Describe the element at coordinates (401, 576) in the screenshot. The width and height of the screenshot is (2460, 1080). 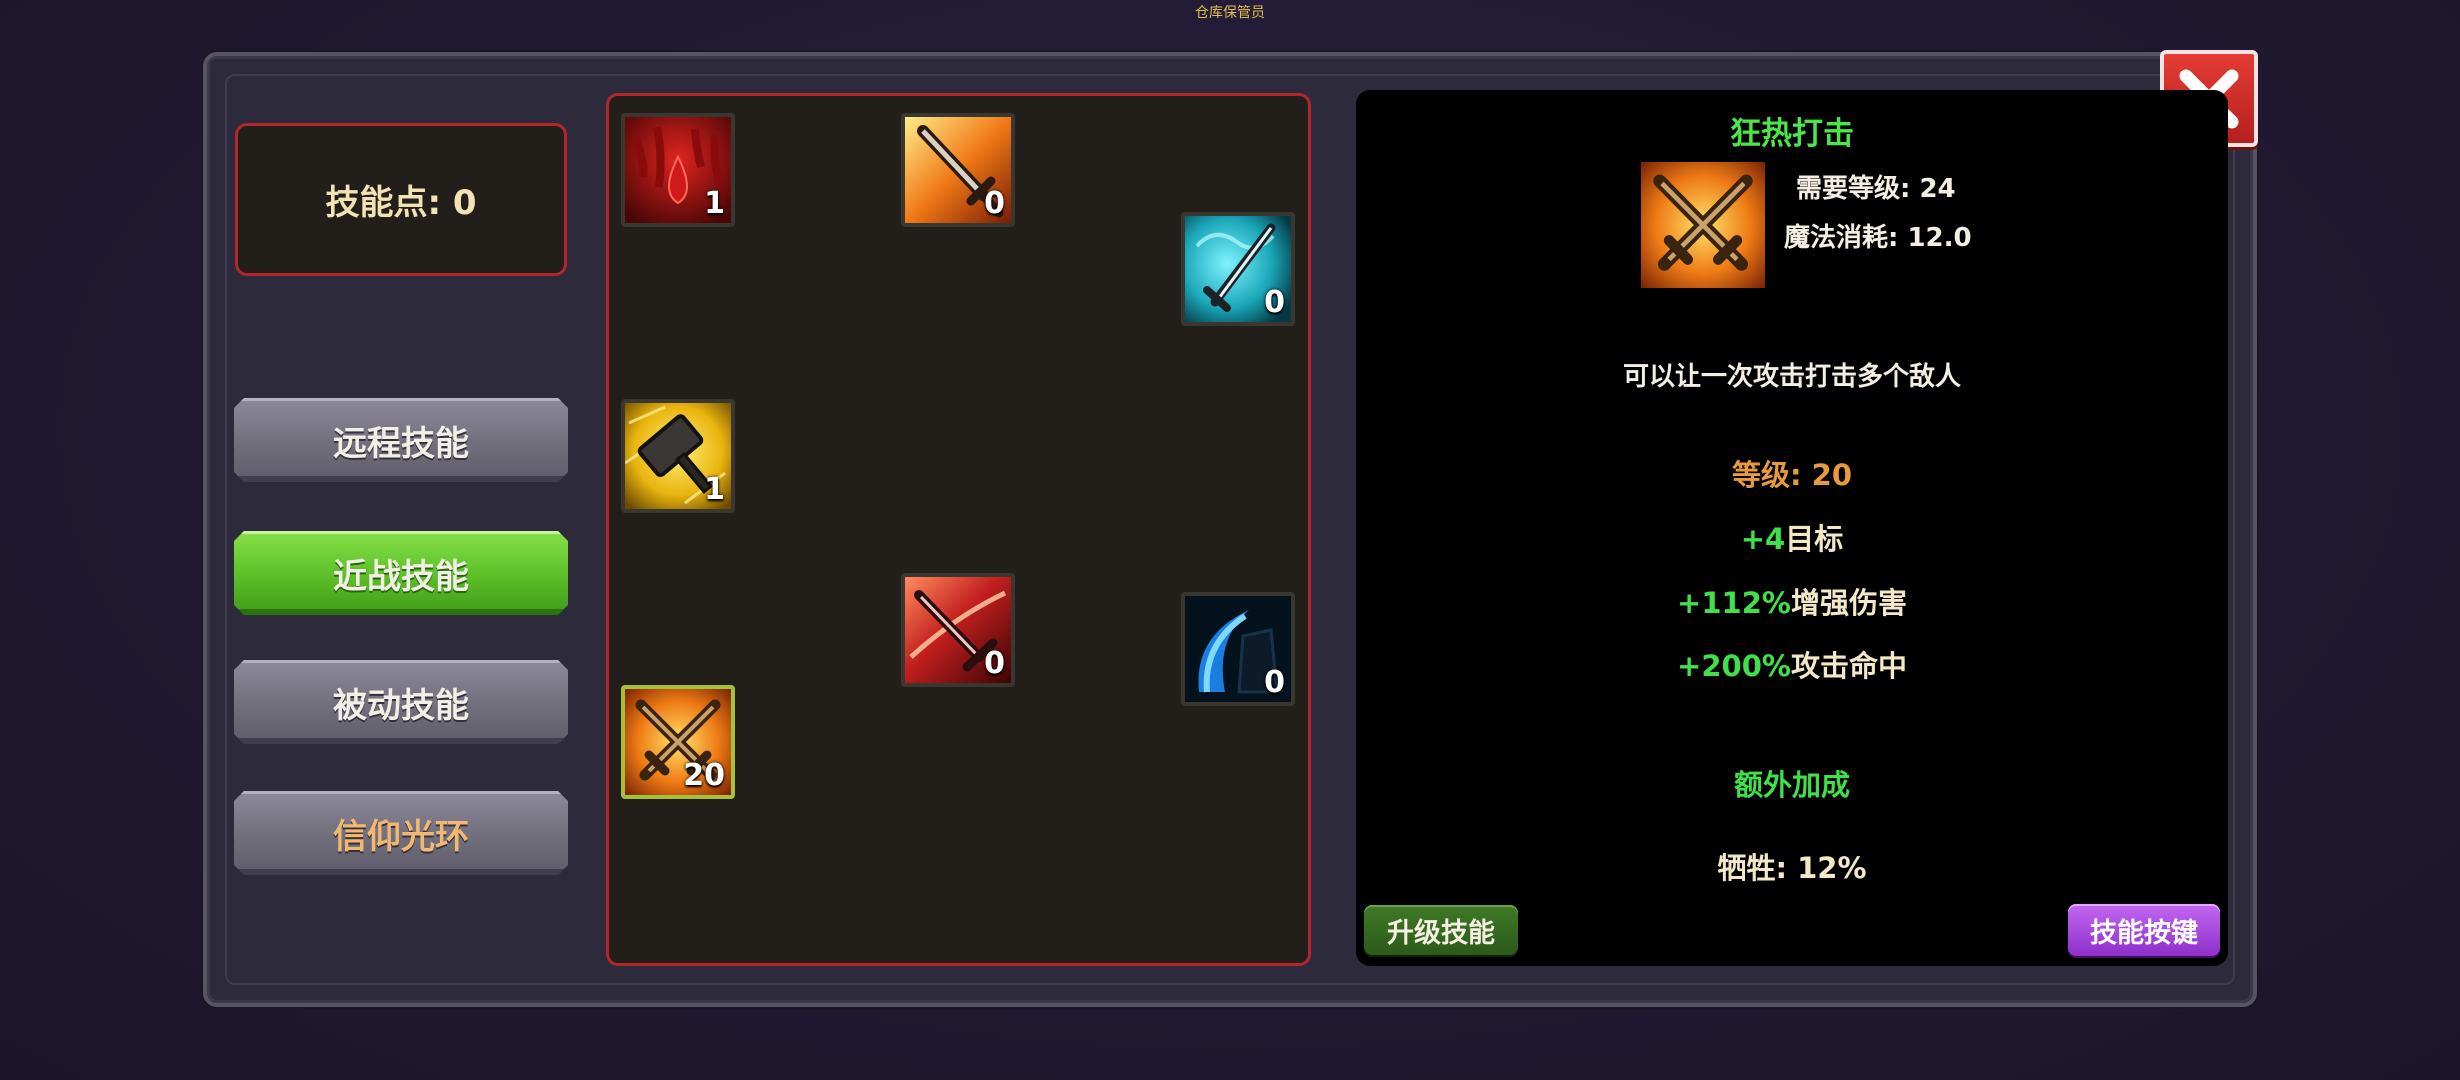
I see `tab-label: 近战技能` at that location.